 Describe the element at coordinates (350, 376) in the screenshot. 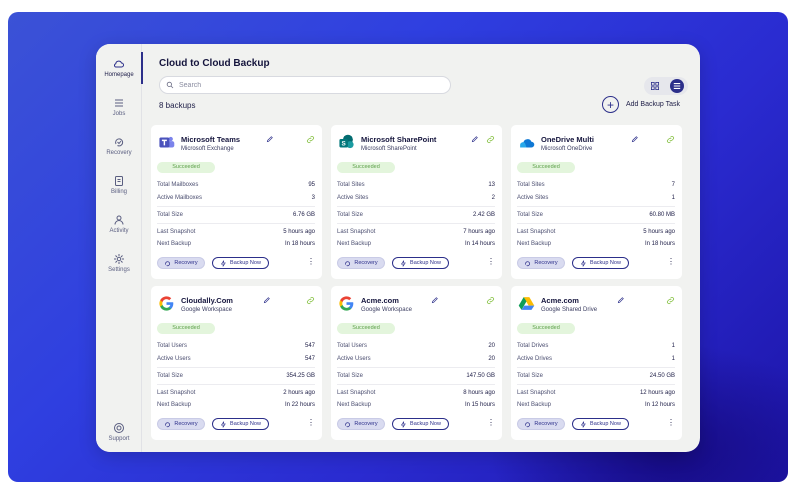

I see `stat-label: Total Size` at that location.